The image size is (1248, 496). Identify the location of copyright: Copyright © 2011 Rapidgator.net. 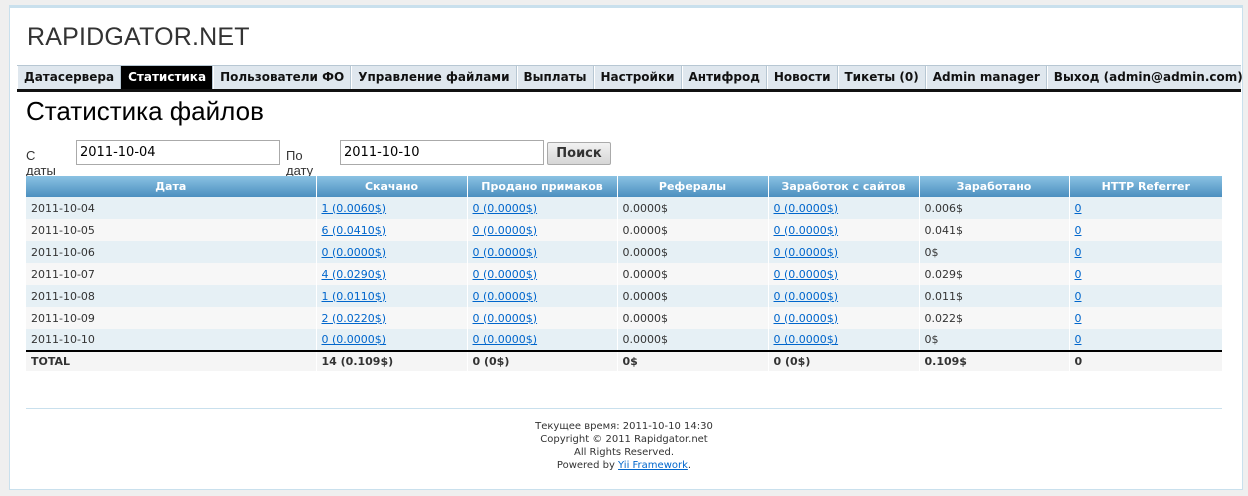
(624, 439).